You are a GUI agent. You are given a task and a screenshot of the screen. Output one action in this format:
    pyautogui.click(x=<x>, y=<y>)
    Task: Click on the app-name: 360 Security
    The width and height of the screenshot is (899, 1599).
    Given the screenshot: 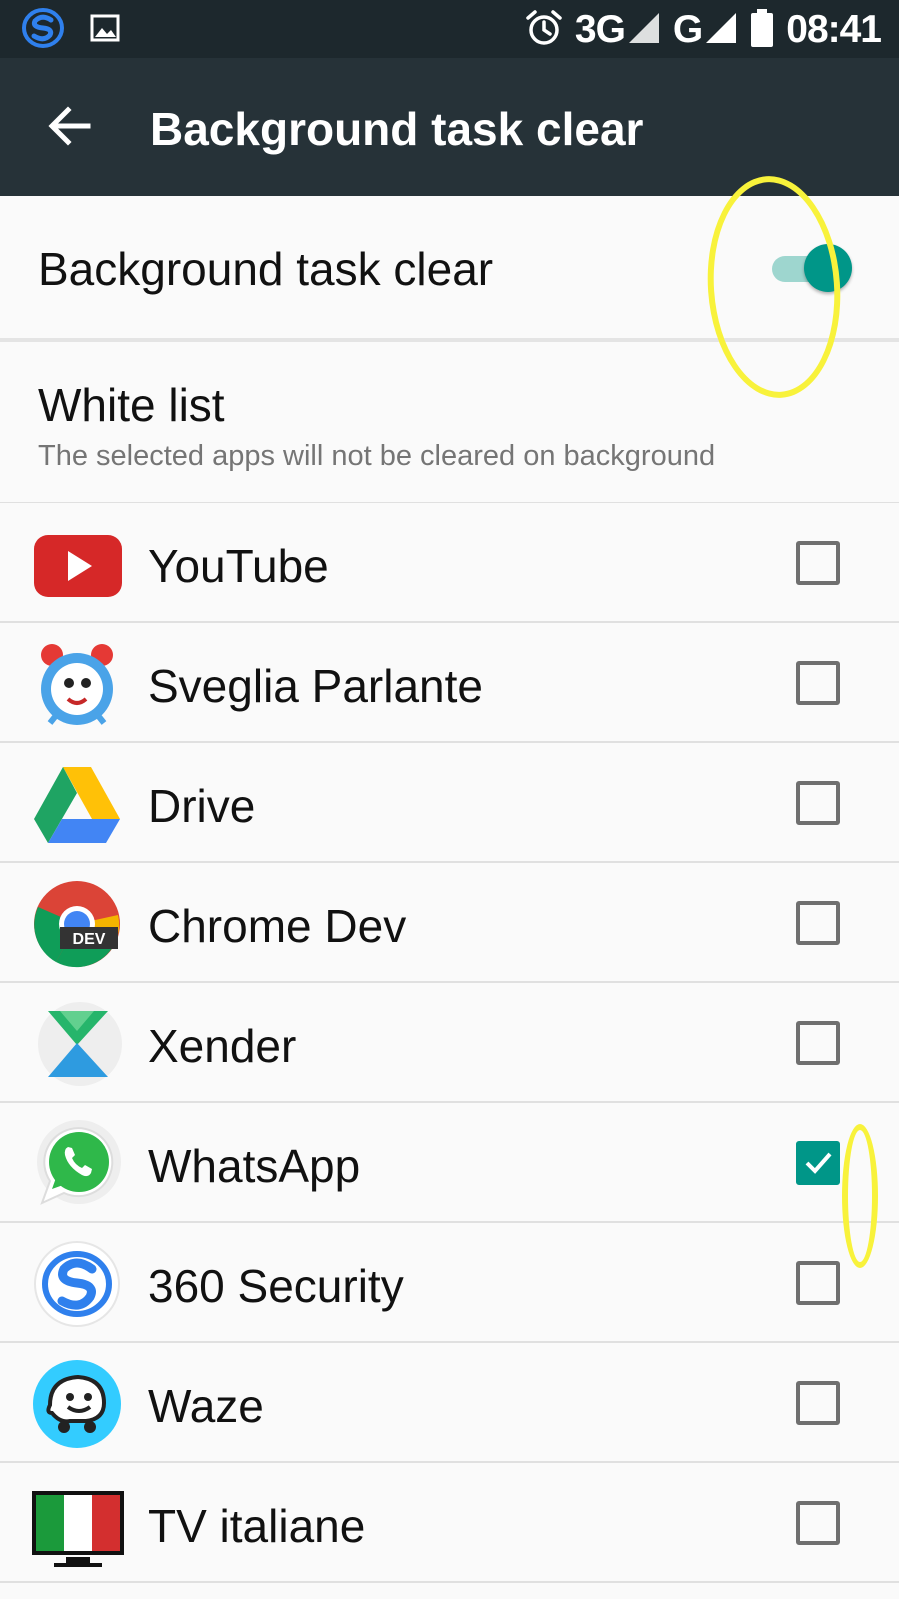 What is the action you would take?
    pyautogui.click(x=276, y=1286)
    